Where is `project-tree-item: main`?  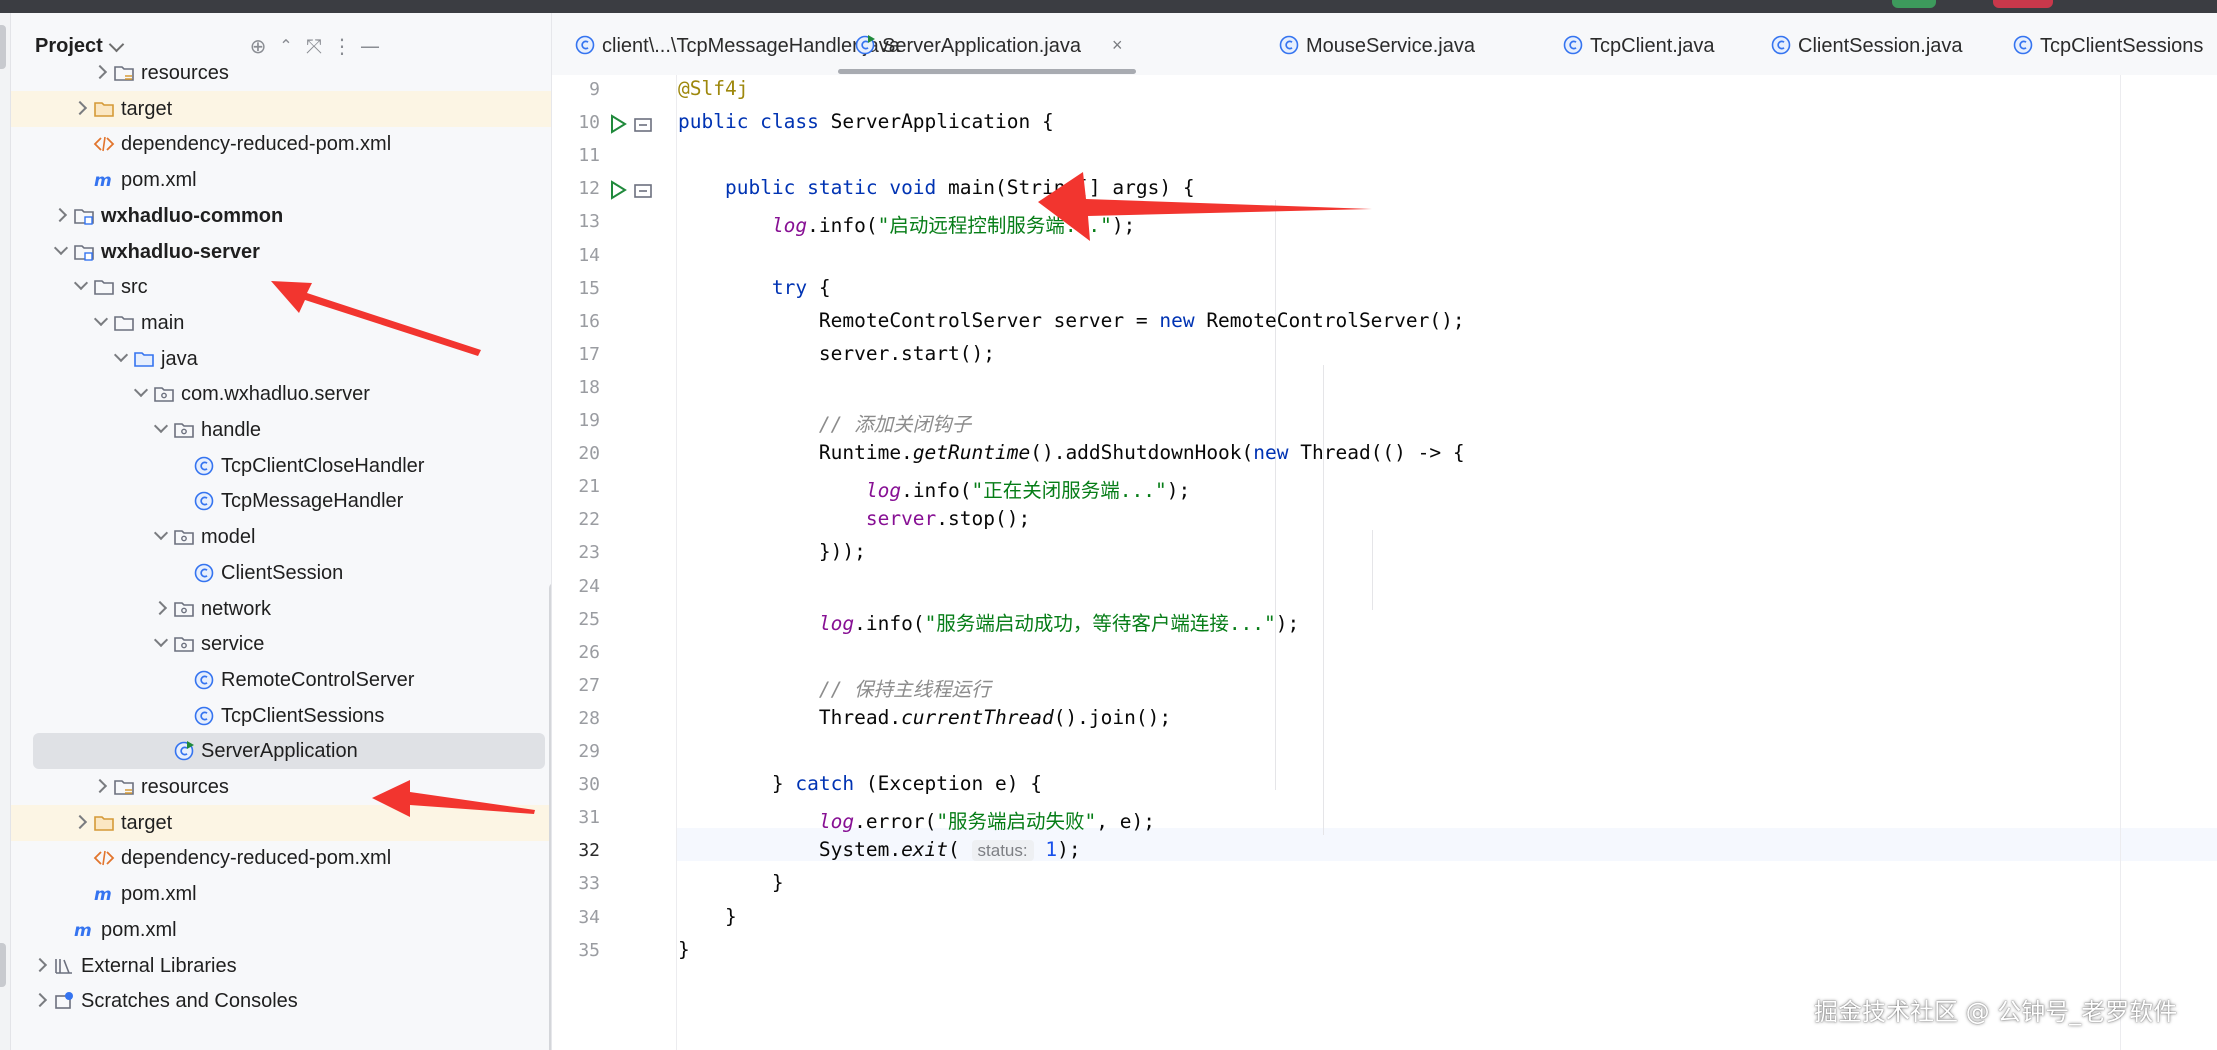 project-tree-item: main is located at coordinates (281, 323).